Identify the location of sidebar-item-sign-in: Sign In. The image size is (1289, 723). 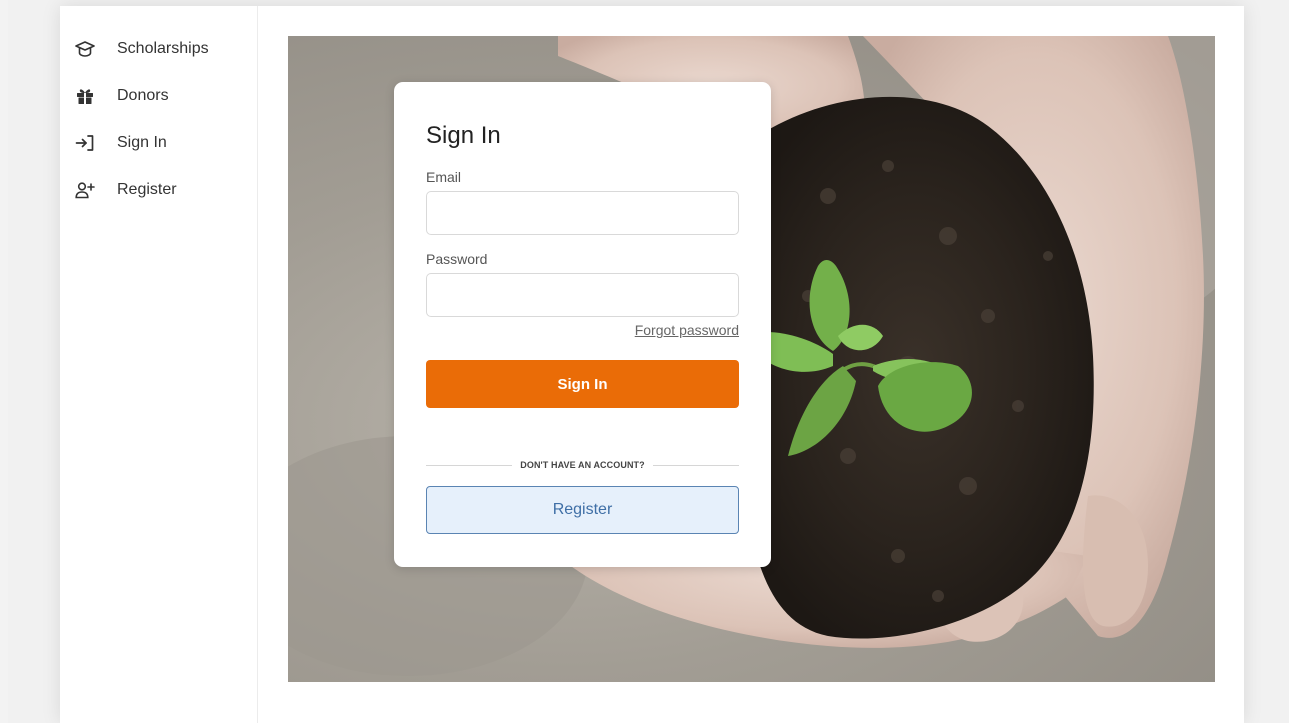
(161, 143).